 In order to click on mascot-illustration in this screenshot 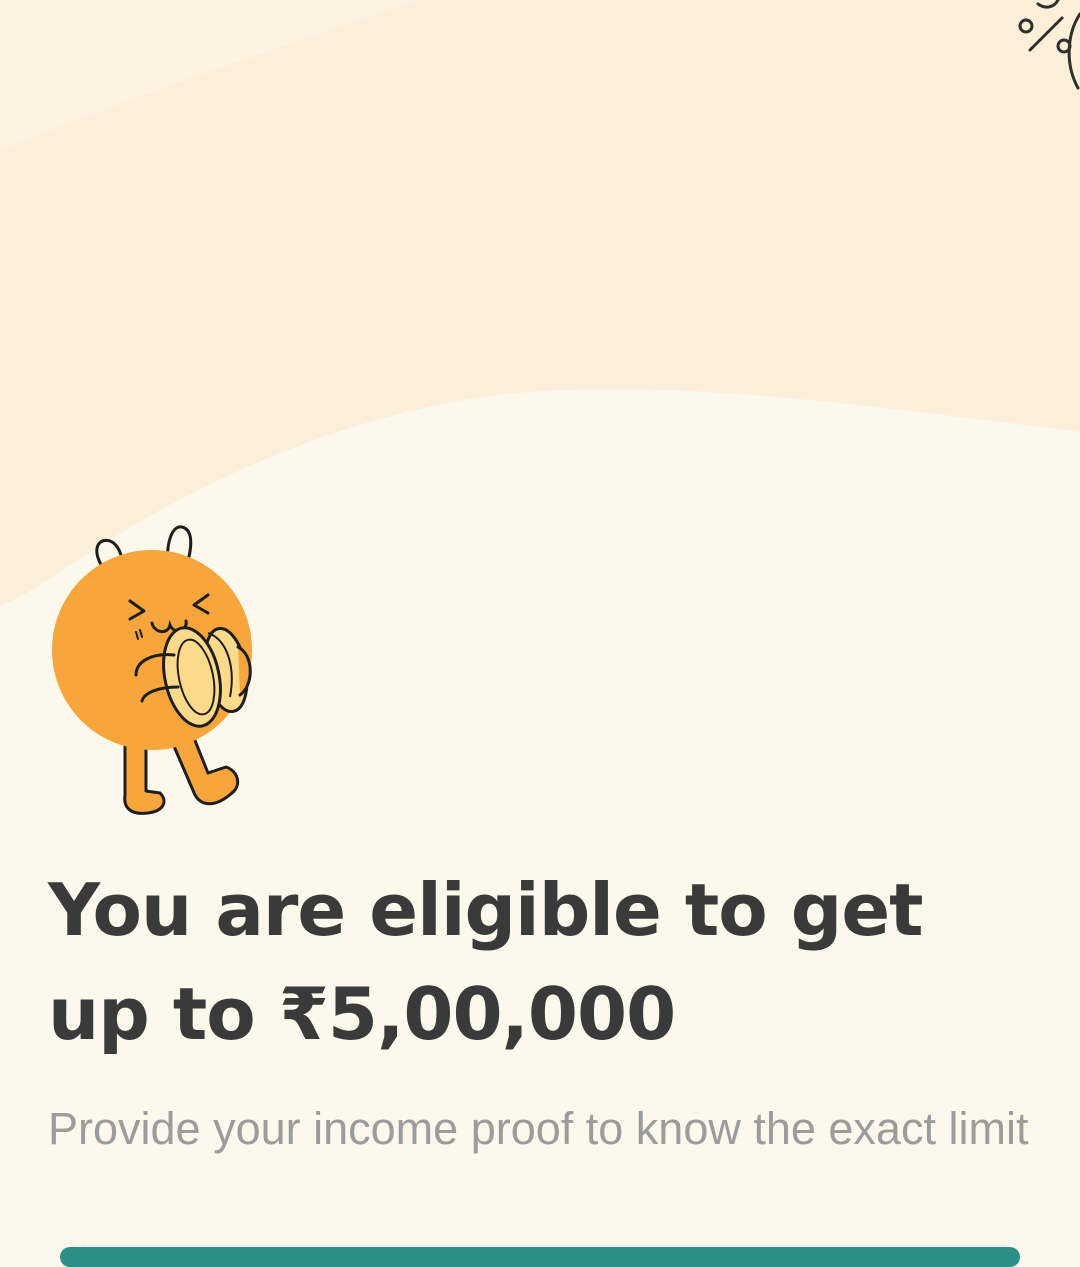, I will do `click(152, 670)`.